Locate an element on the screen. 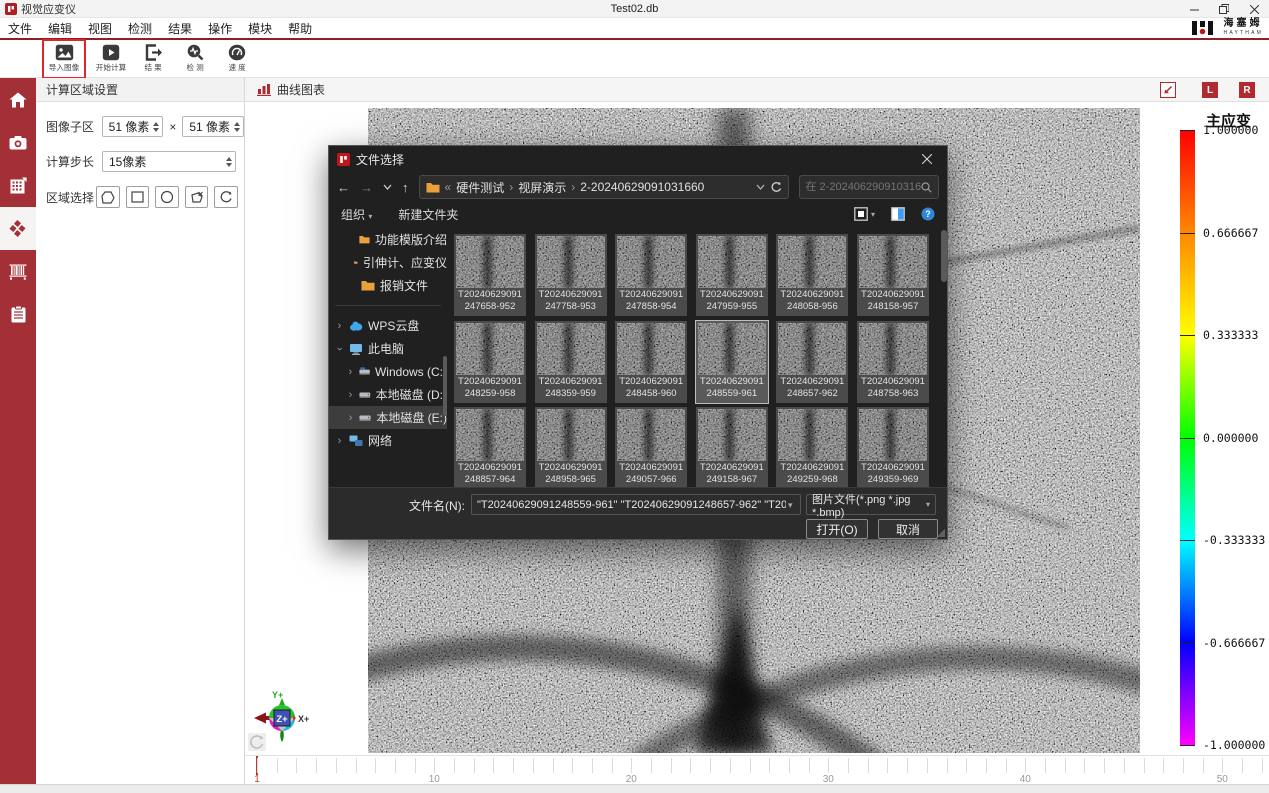 This screenshot has width=1269, height=793. subset-height-spinner: 51 像素 is located at coordinates (213, 126).